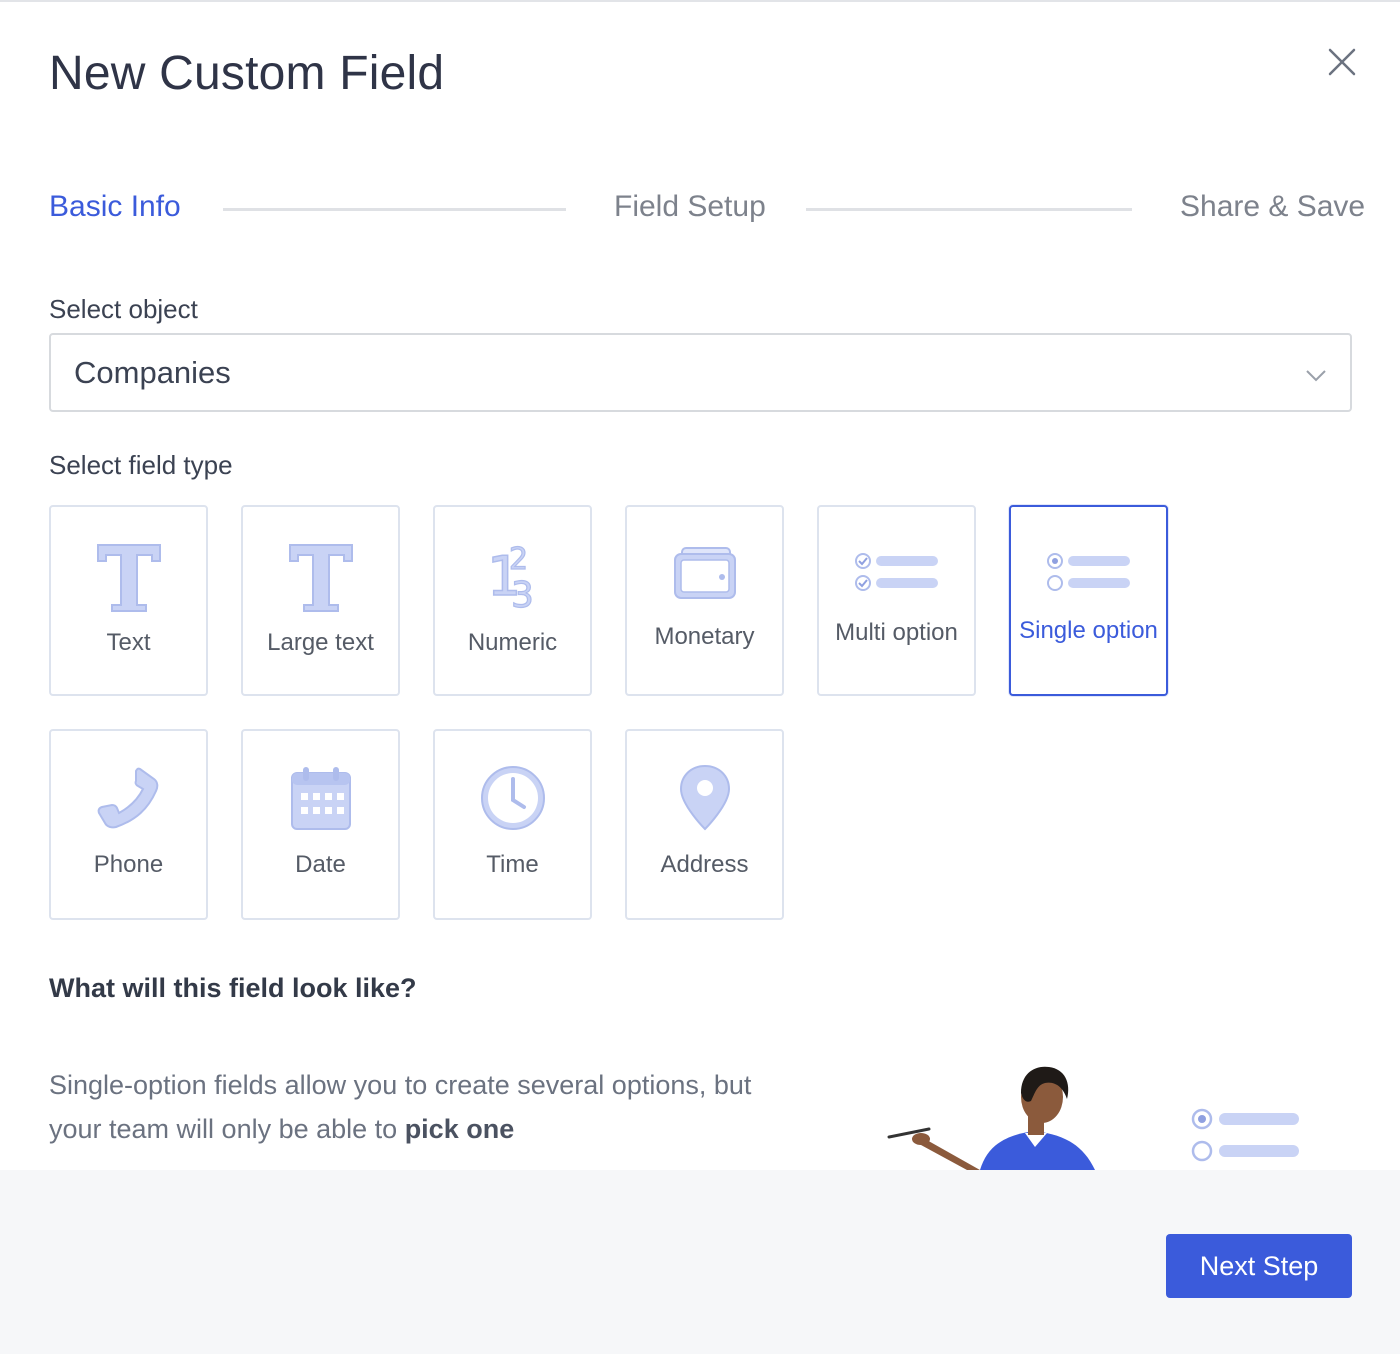 The image size is (1400, 1354). Describe the element at coordinates (320, 642) in the screenshot. I see `field-type-label: Large text` at that location.